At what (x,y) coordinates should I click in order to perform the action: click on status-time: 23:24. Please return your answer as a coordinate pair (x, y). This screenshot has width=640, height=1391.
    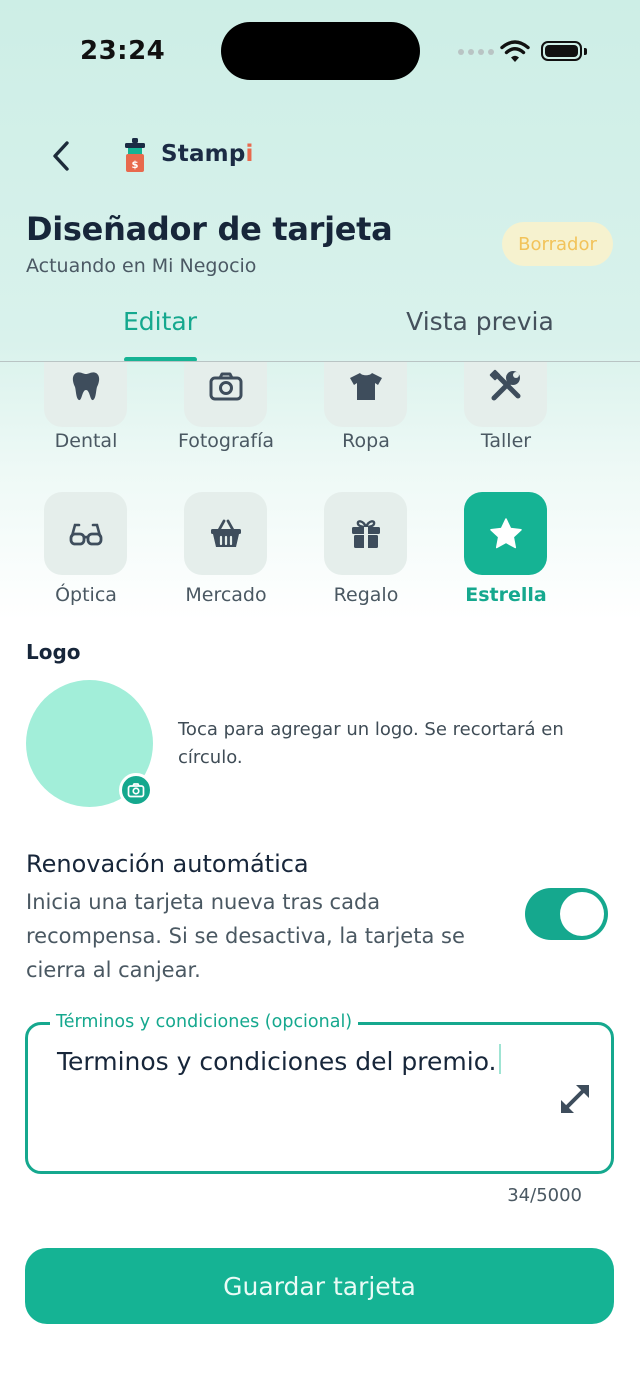
    Looking at the image, I should click on (123, 51).